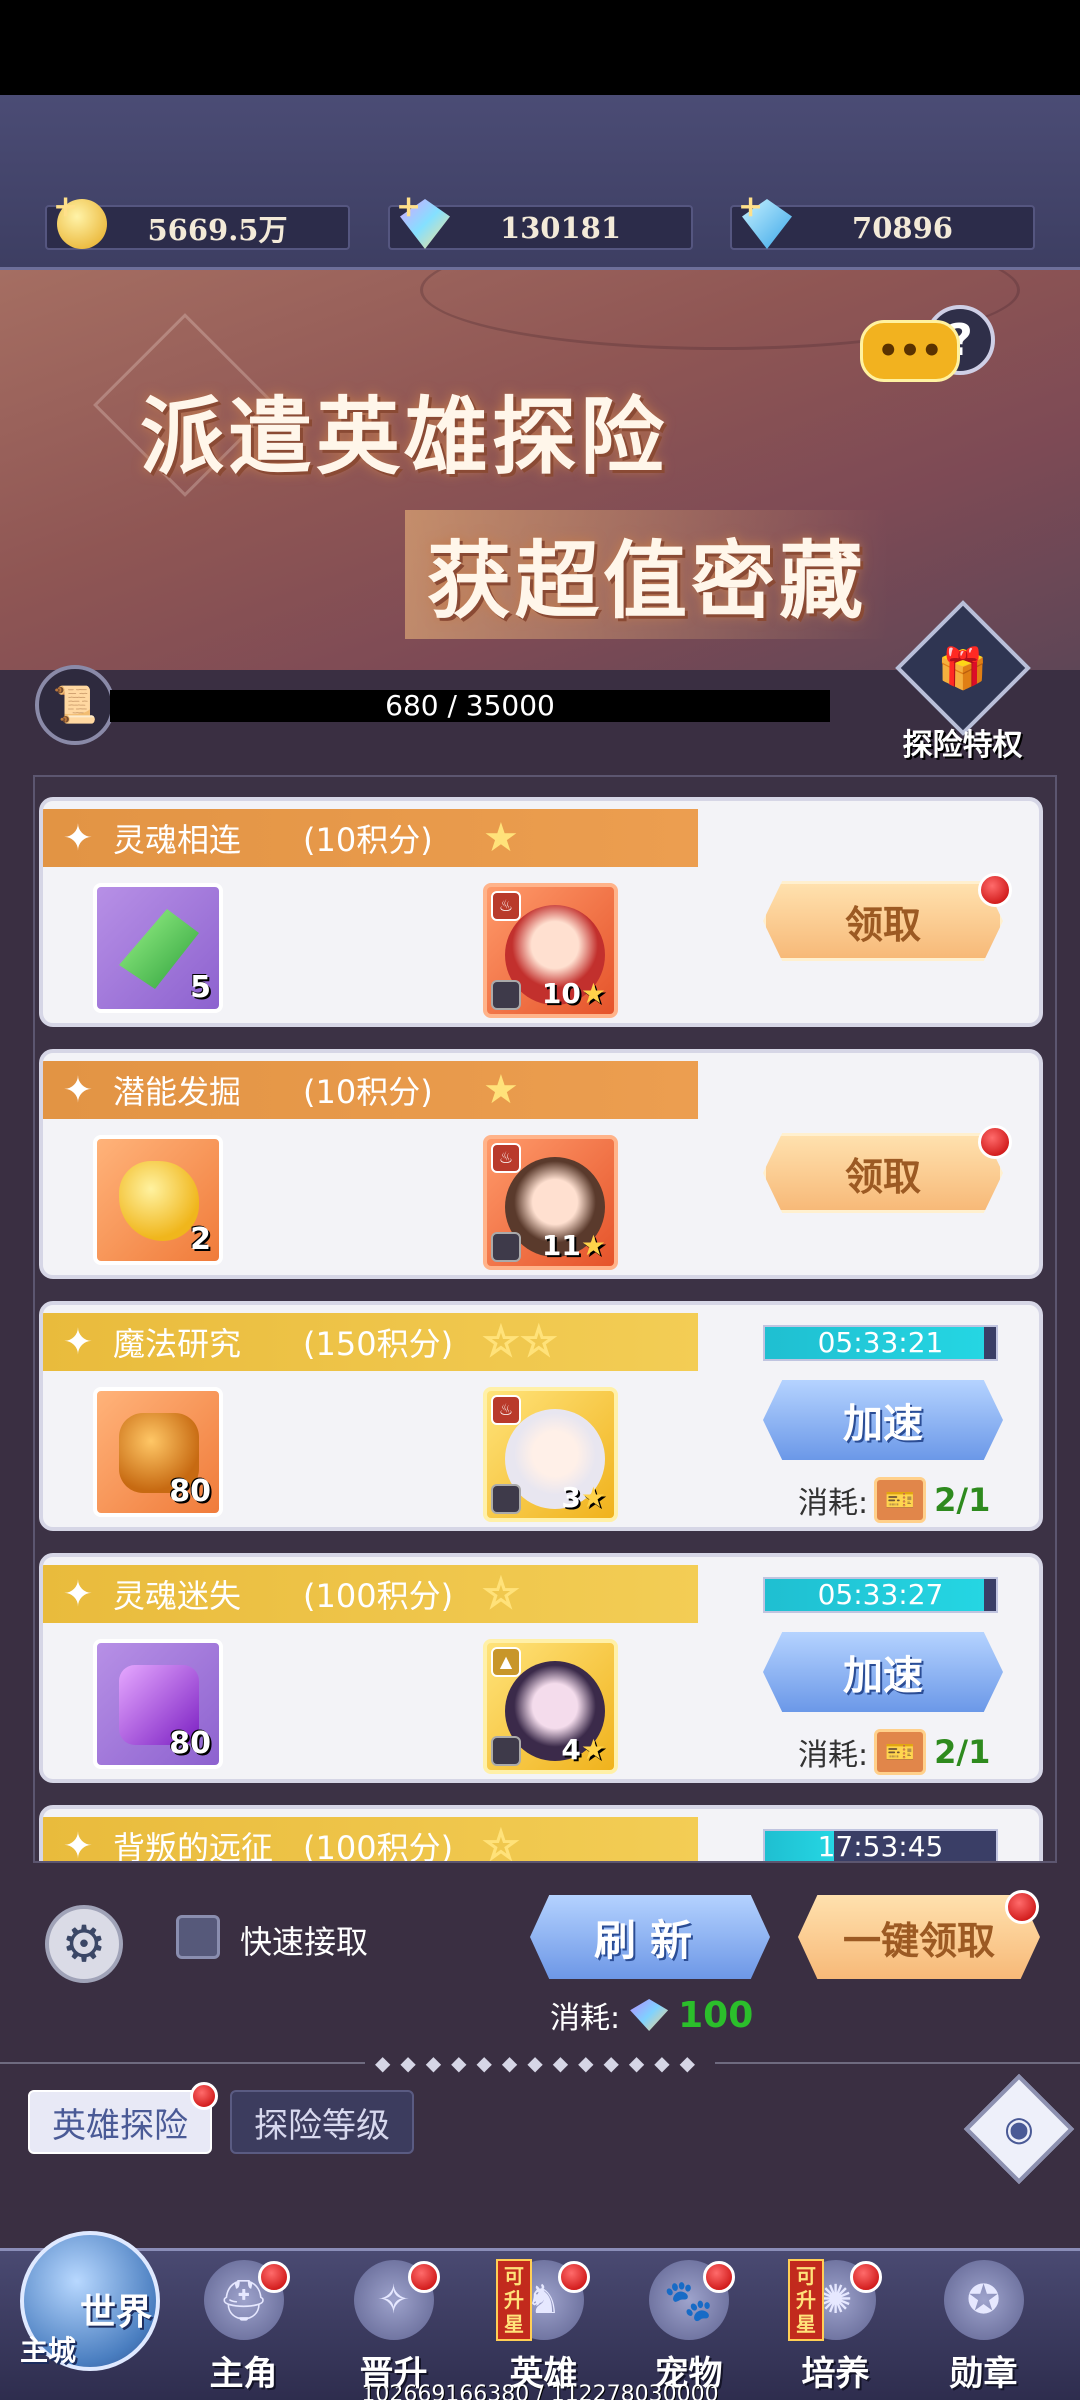 Image resolution: width=1080 pixels, height=2400 pixels. What do you see at coordinates (120, 2122) in the screenshot?
I see `tab-hero-expedition: 英雄探险` at bounding box center [120, 2122].